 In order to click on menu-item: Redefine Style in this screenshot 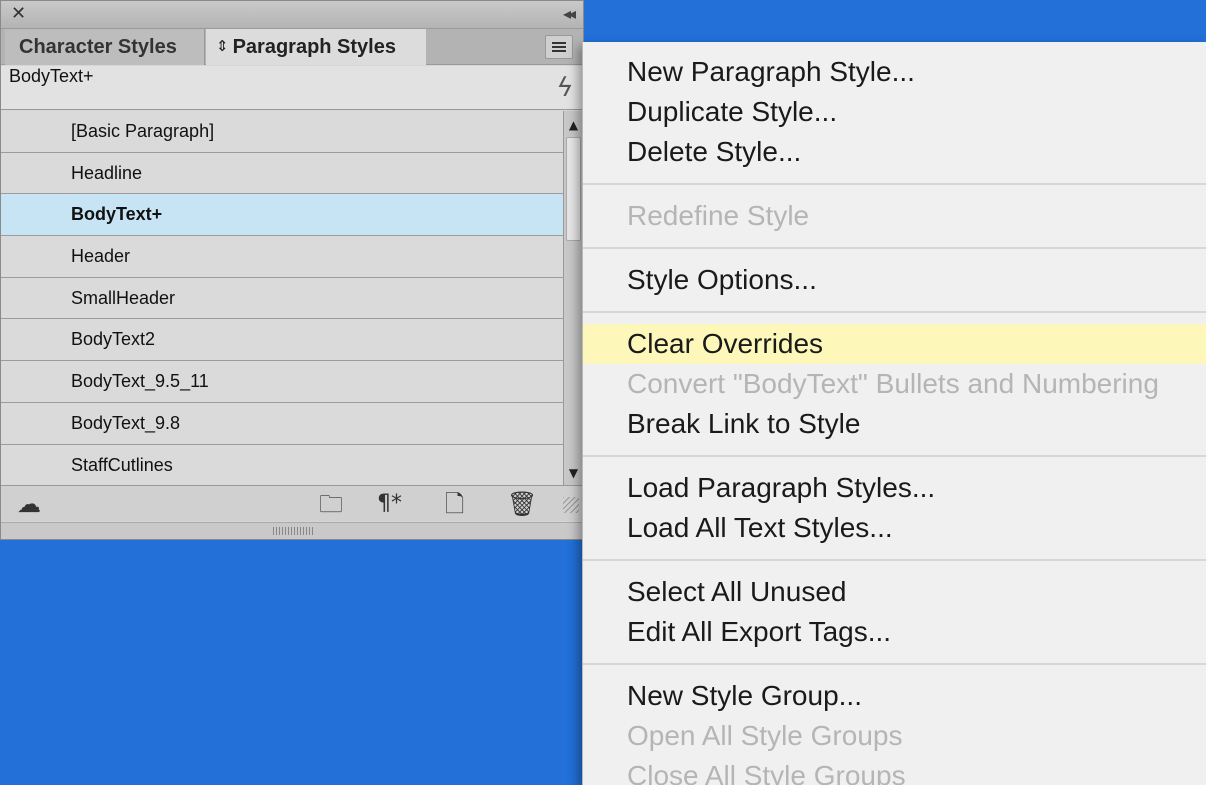, I will do `click(718, 215)`.